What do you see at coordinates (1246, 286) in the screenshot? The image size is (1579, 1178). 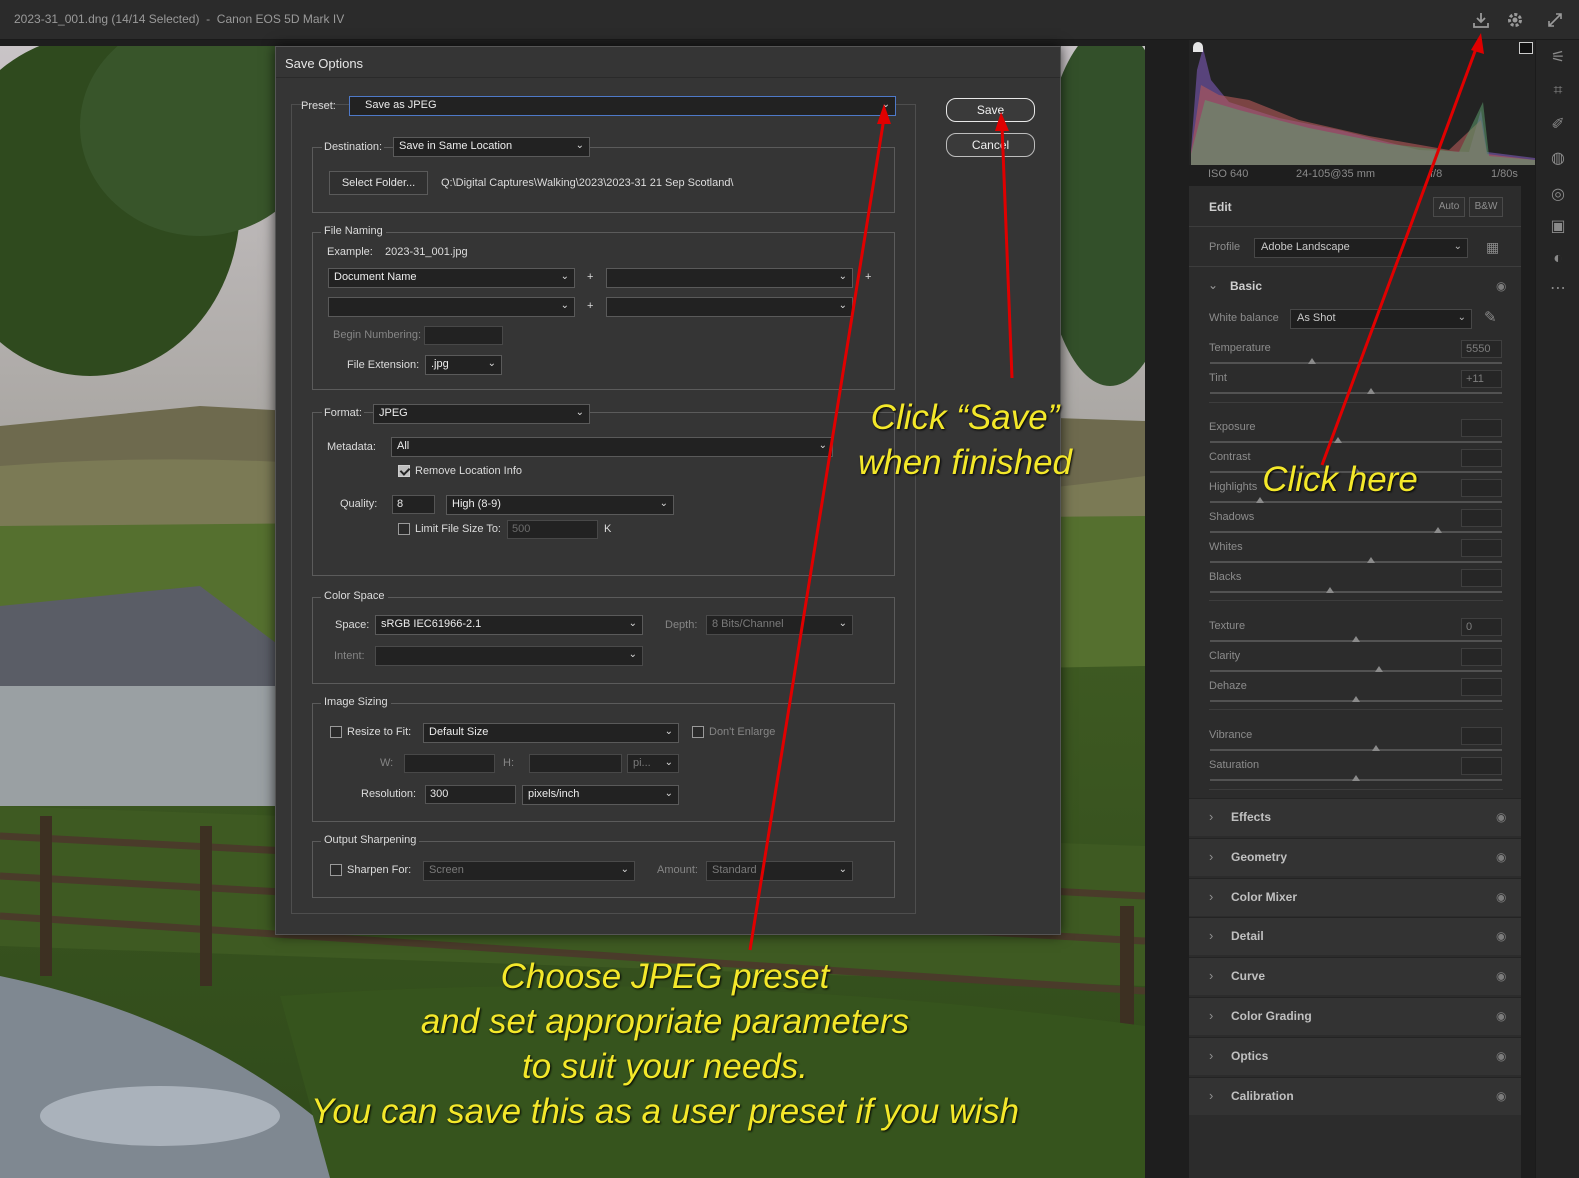 I see `basic-title: Basic` at bounding box center [1246, 286].